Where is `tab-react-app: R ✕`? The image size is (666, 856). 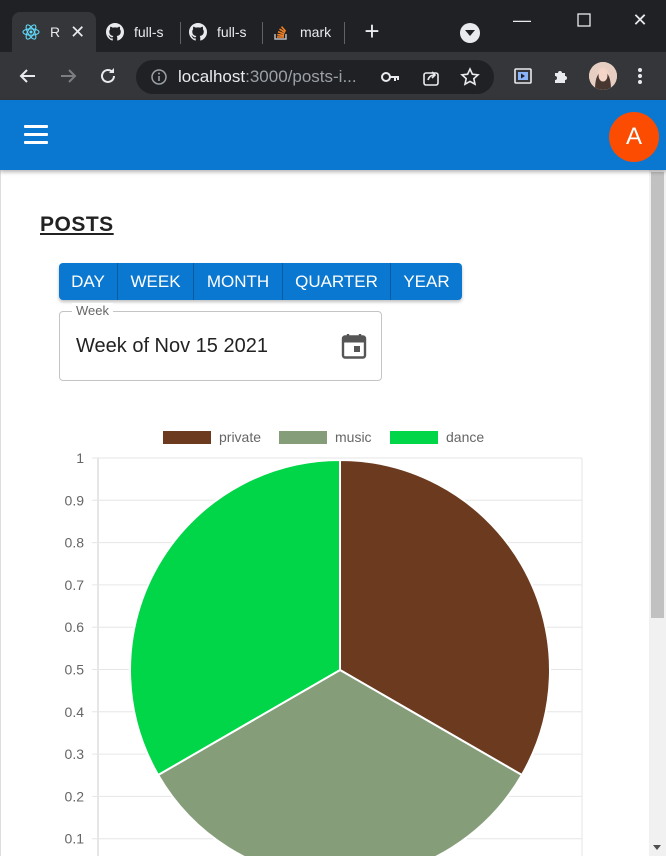 tab-react-app: R ✕ is located at coordinates (54, 32).